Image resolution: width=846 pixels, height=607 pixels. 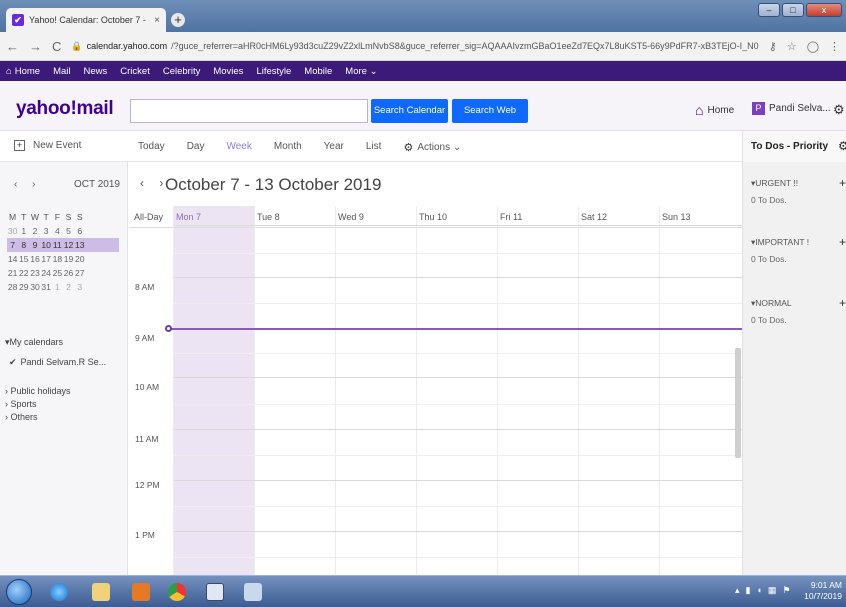 What do you see at coordinates (86, 20) in the screenshot?
I see `browser-tab: ✔ Yahoo! Calendar: October 7 - 13 ×` at bounding box center [86, 20].